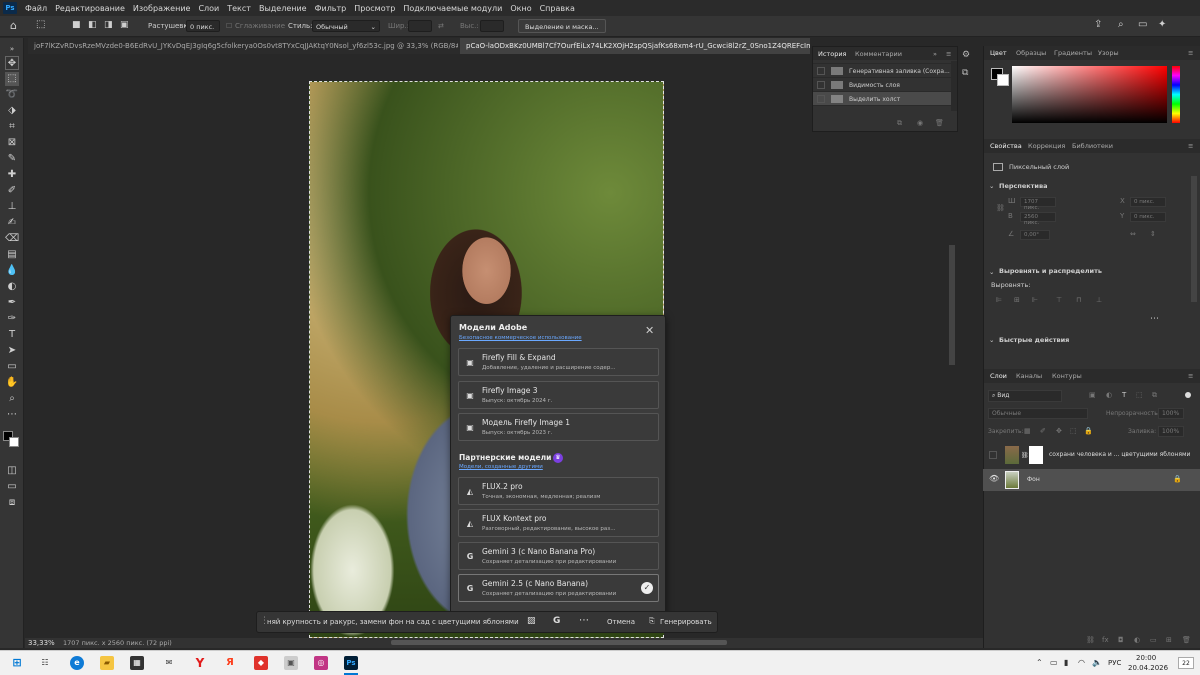 The height and width of the screenshot is (675, 1200). I want to click on height-field: 2560 пикс., so click(1038, 219).